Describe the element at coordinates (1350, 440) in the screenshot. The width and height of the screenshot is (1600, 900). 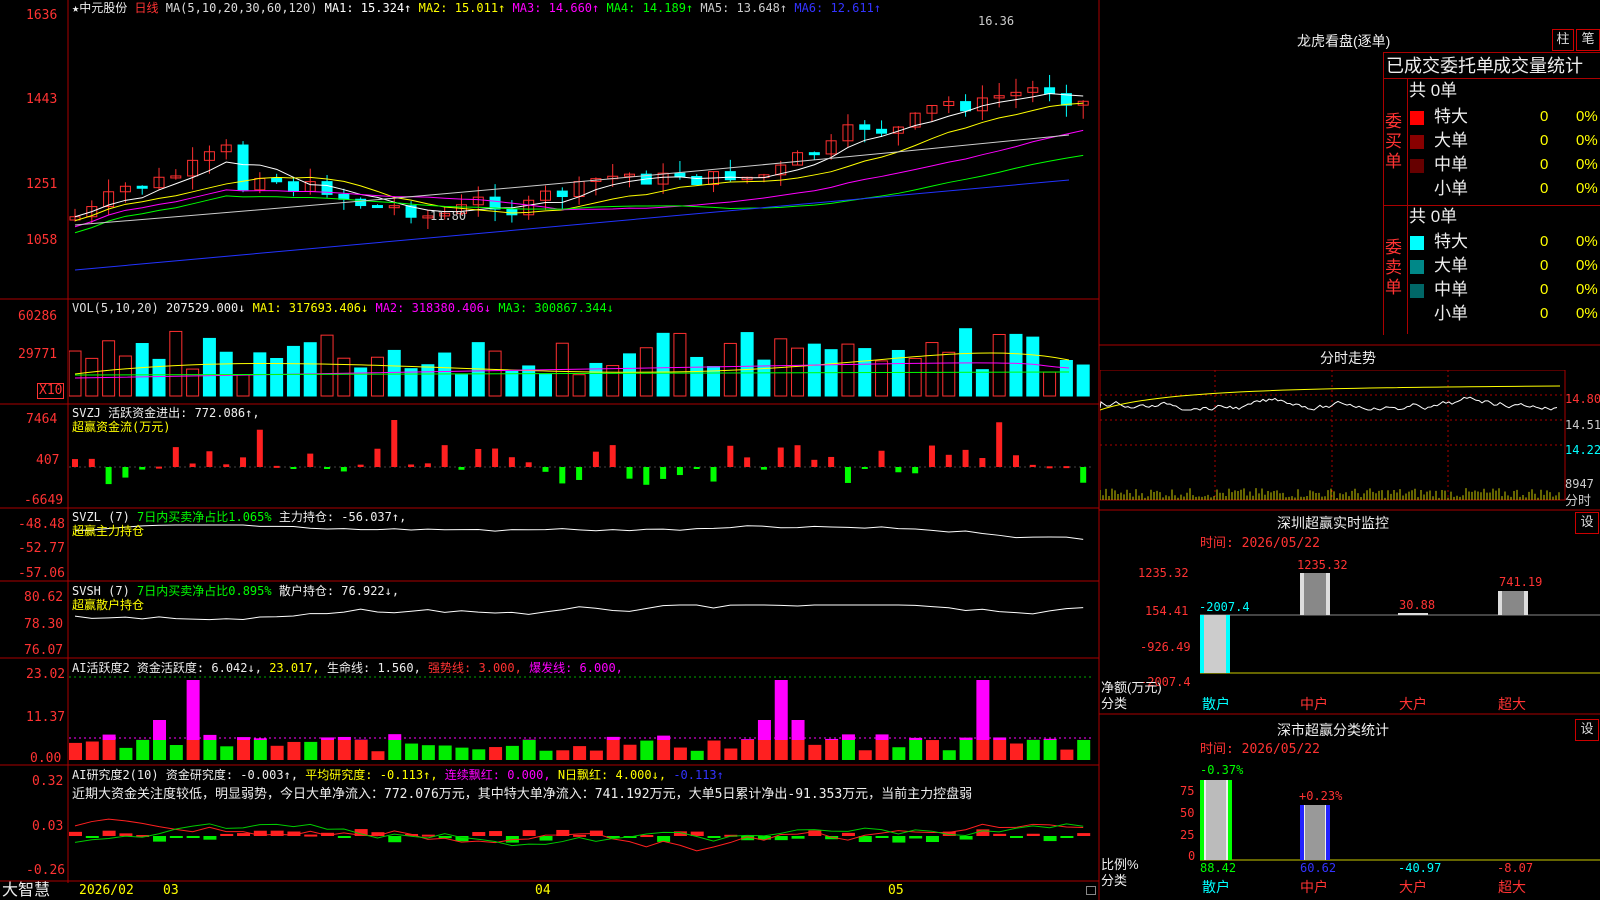
I see `intraday-chart` at that location.